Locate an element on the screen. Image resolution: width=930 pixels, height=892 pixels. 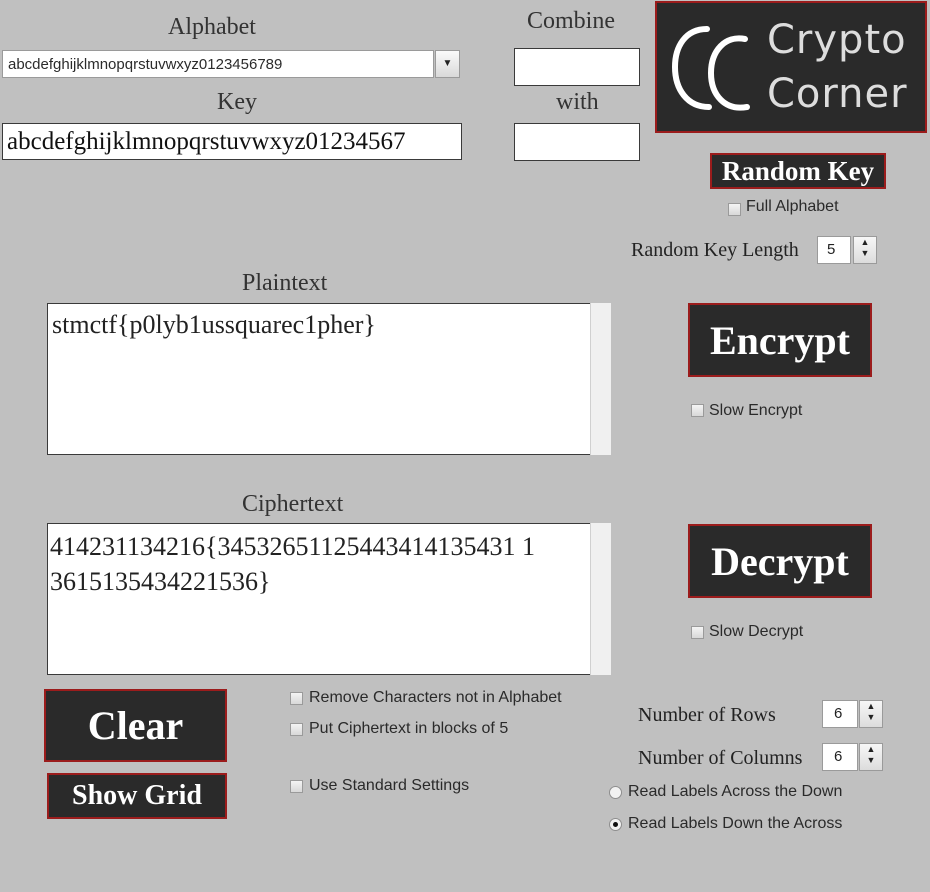
full-alphabet-label: Full Alphabet is located at coordinates (792, 206).